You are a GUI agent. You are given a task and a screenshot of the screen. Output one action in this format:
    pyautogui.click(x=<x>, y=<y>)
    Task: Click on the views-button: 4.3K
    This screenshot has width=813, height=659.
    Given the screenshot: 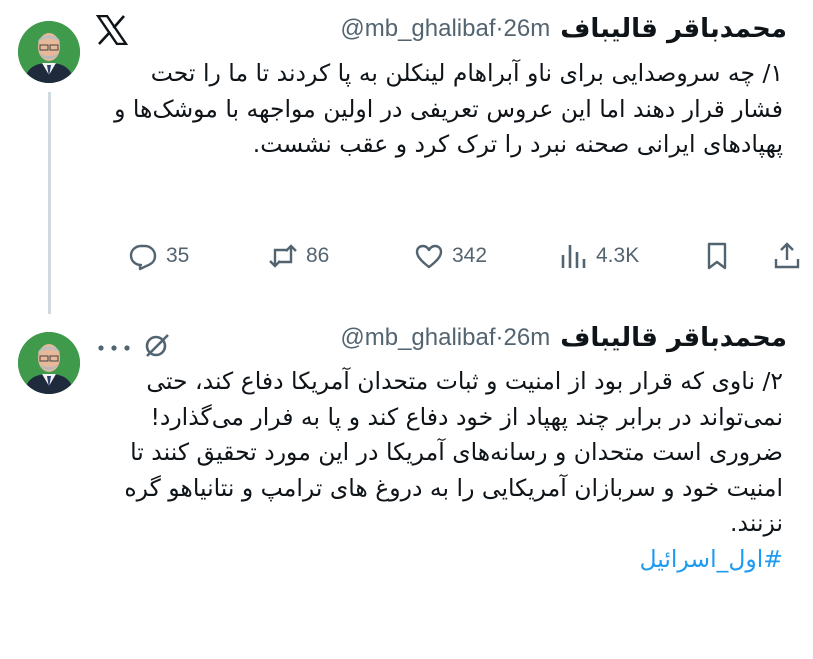 What is the action you would take?
    pyautogui.click(x=598, y=256)
    